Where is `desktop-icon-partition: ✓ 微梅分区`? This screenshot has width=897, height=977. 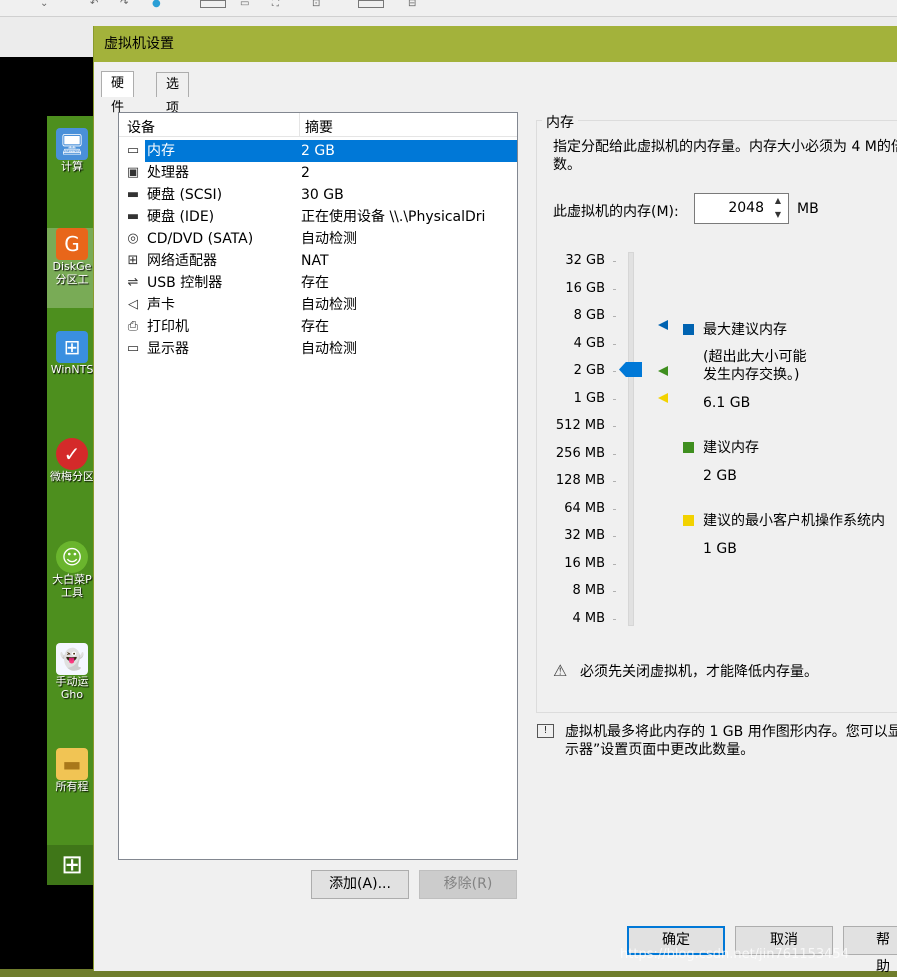 desktop-icon-partition: ✓ 微梅分区 is located at coordinates (72, 460).